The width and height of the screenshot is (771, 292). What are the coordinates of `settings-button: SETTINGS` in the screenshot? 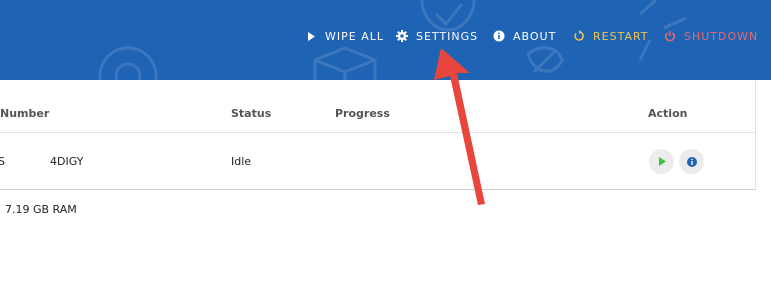 It's located at (437, 36).